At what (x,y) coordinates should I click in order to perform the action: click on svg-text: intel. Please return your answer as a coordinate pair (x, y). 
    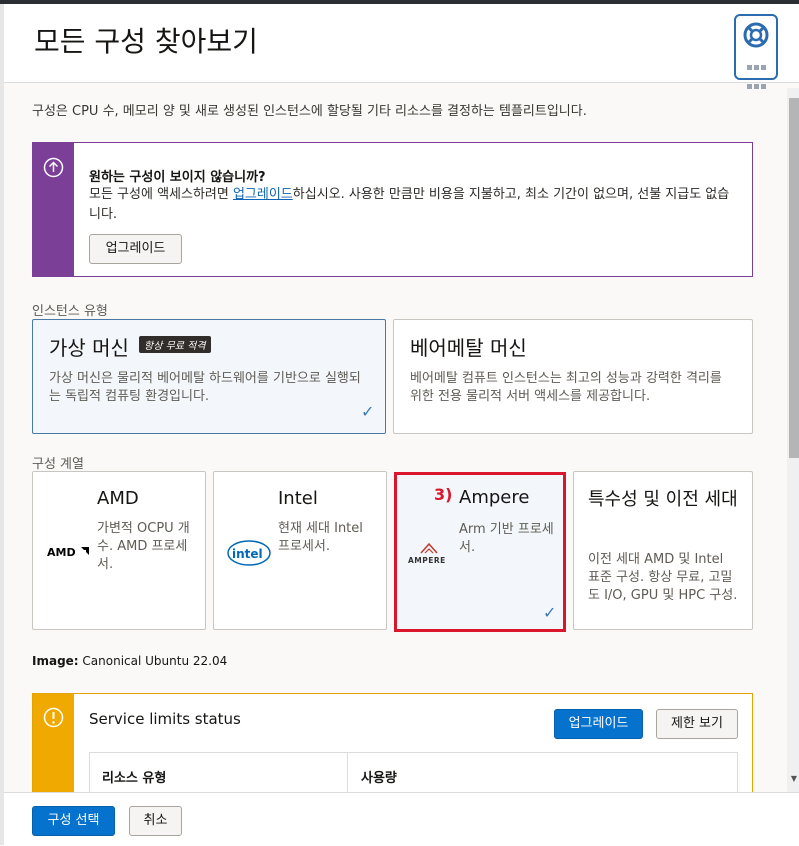
    Looking at the image, I should click on (247, 554).